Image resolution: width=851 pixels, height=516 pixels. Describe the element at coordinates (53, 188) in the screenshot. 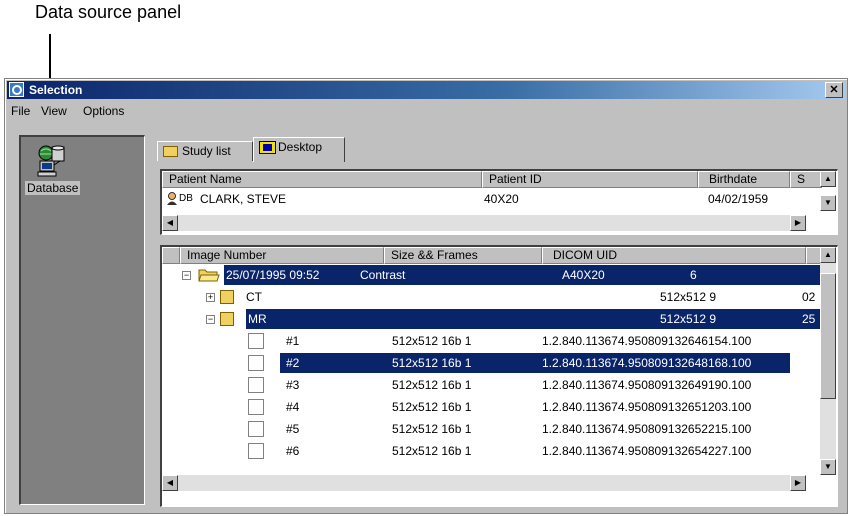

I see `database-label: Database` at that location.